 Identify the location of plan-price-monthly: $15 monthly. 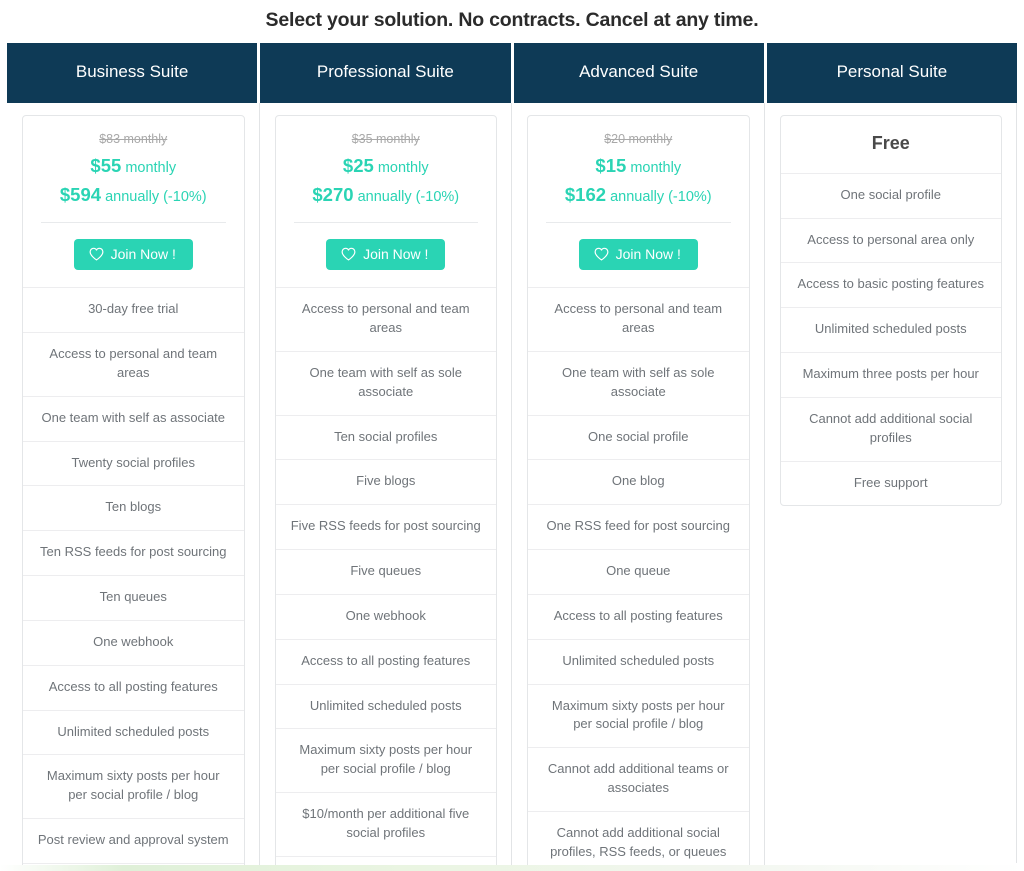
(638, 166).